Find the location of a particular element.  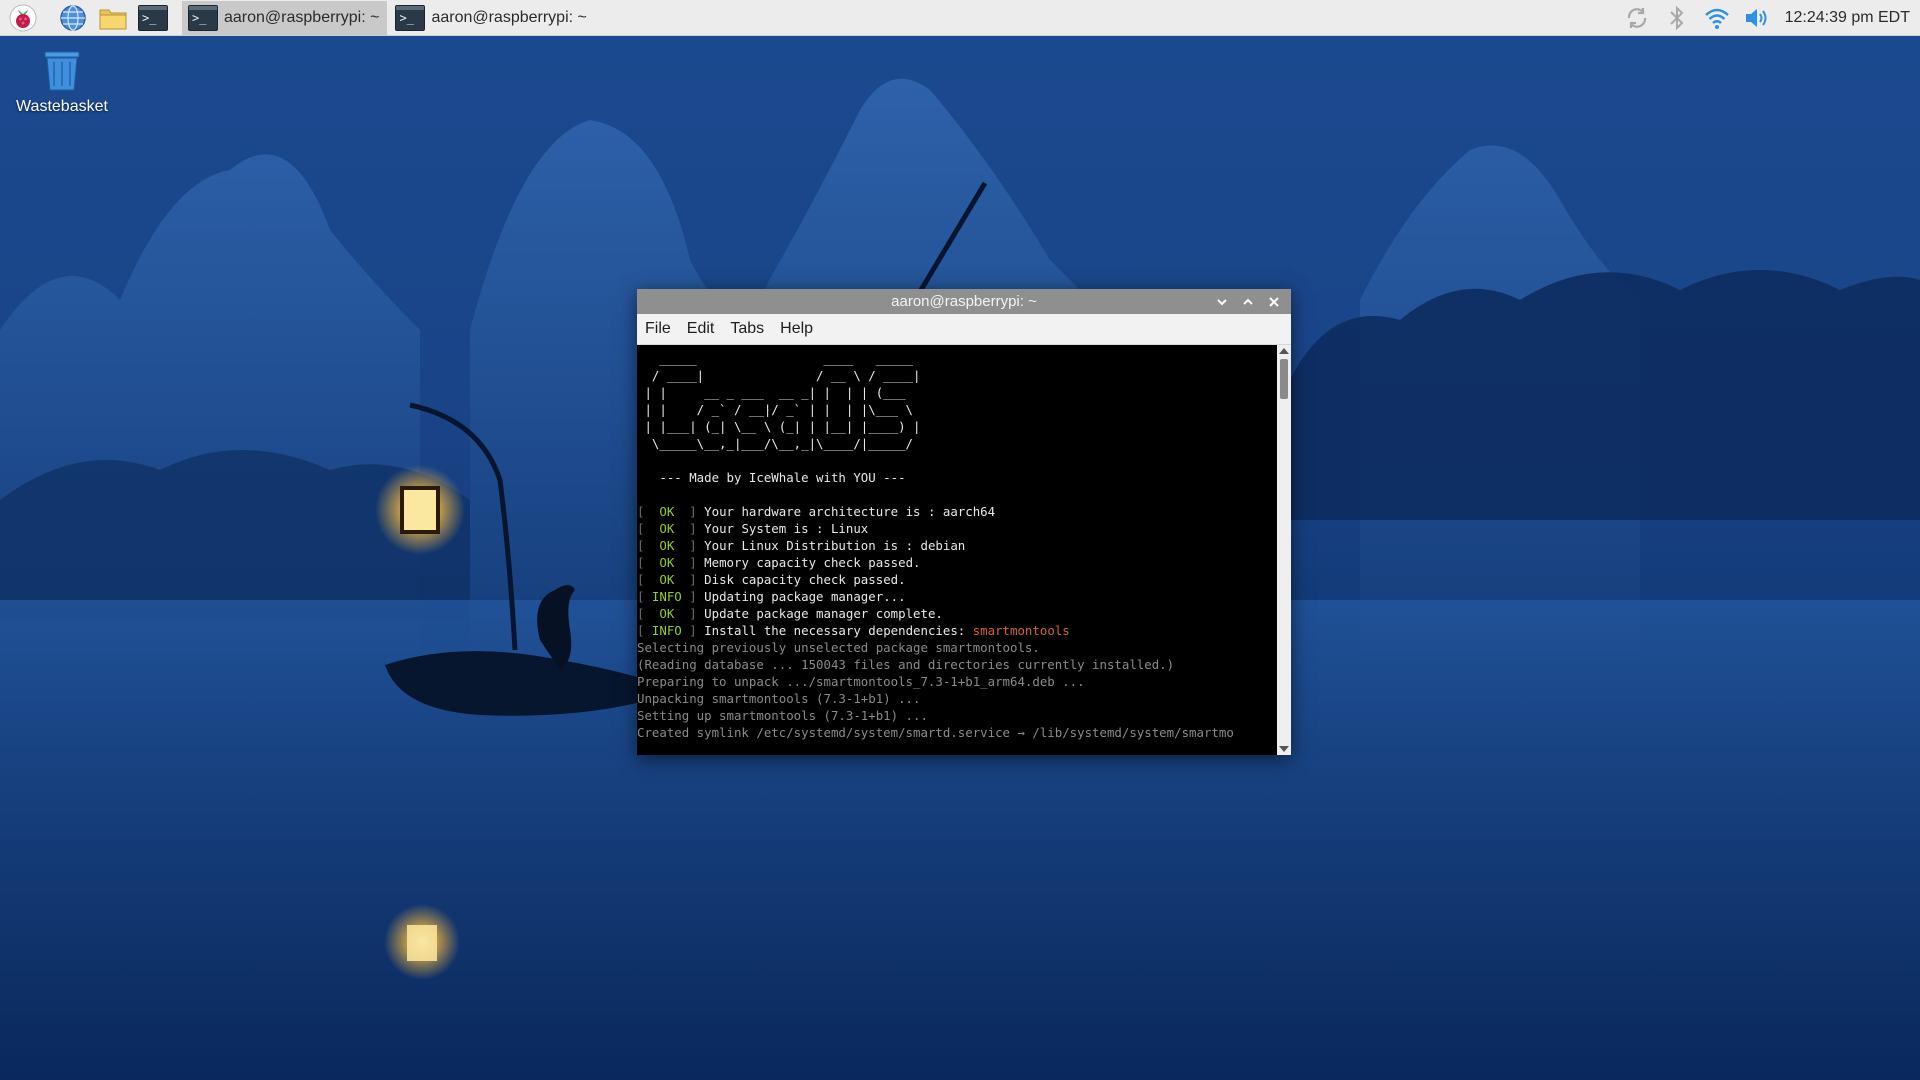

window-title: aaron@raspberrypi: ~ is located at coordinates (964, 301).